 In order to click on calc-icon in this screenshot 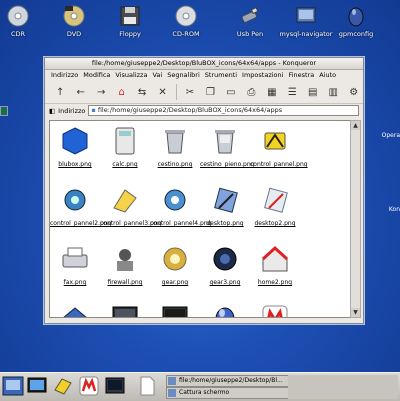, I will do `click(125, 141)`.